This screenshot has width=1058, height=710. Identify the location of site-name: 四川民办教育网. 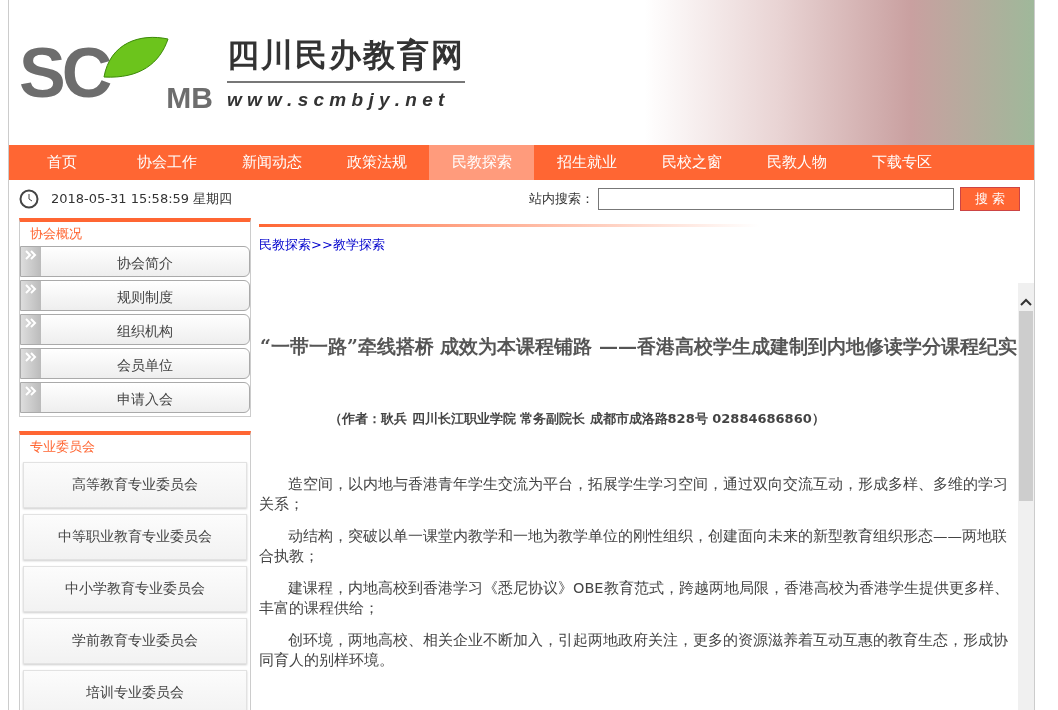
(345, 58).